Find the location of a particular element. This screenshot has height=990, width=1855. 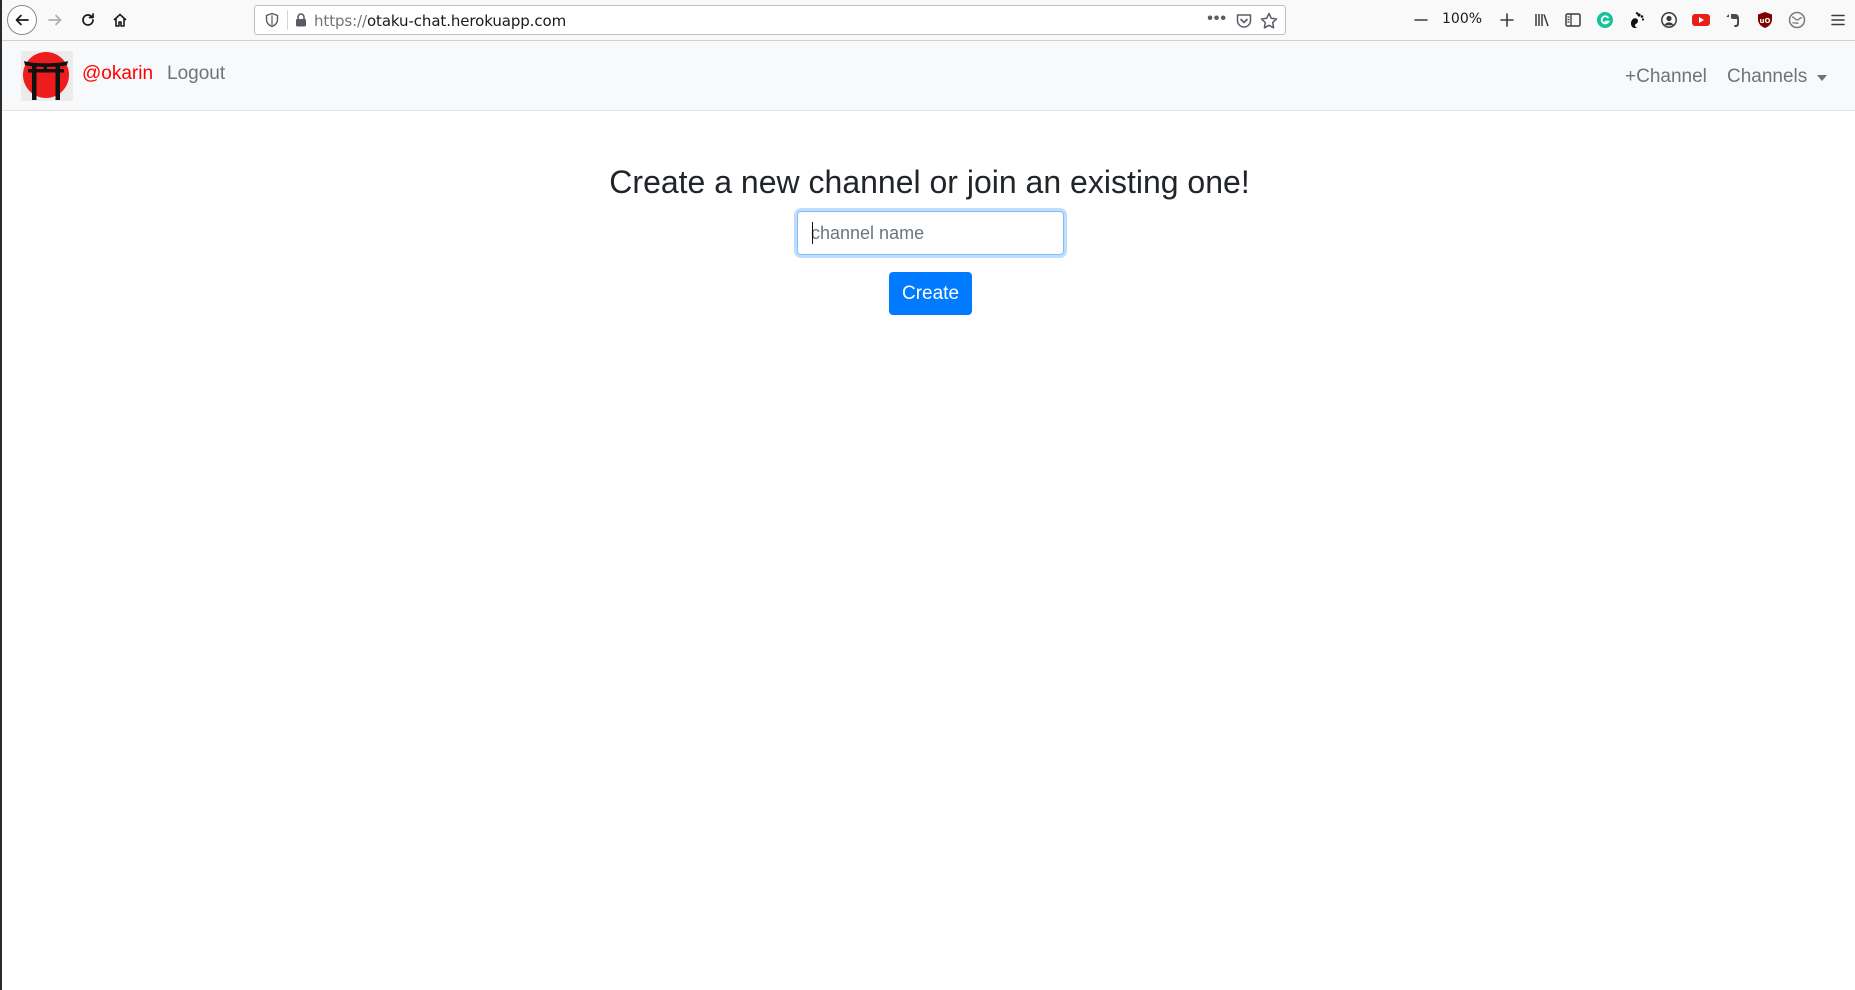

gnome-icon is located at coordinates (1637, 20).